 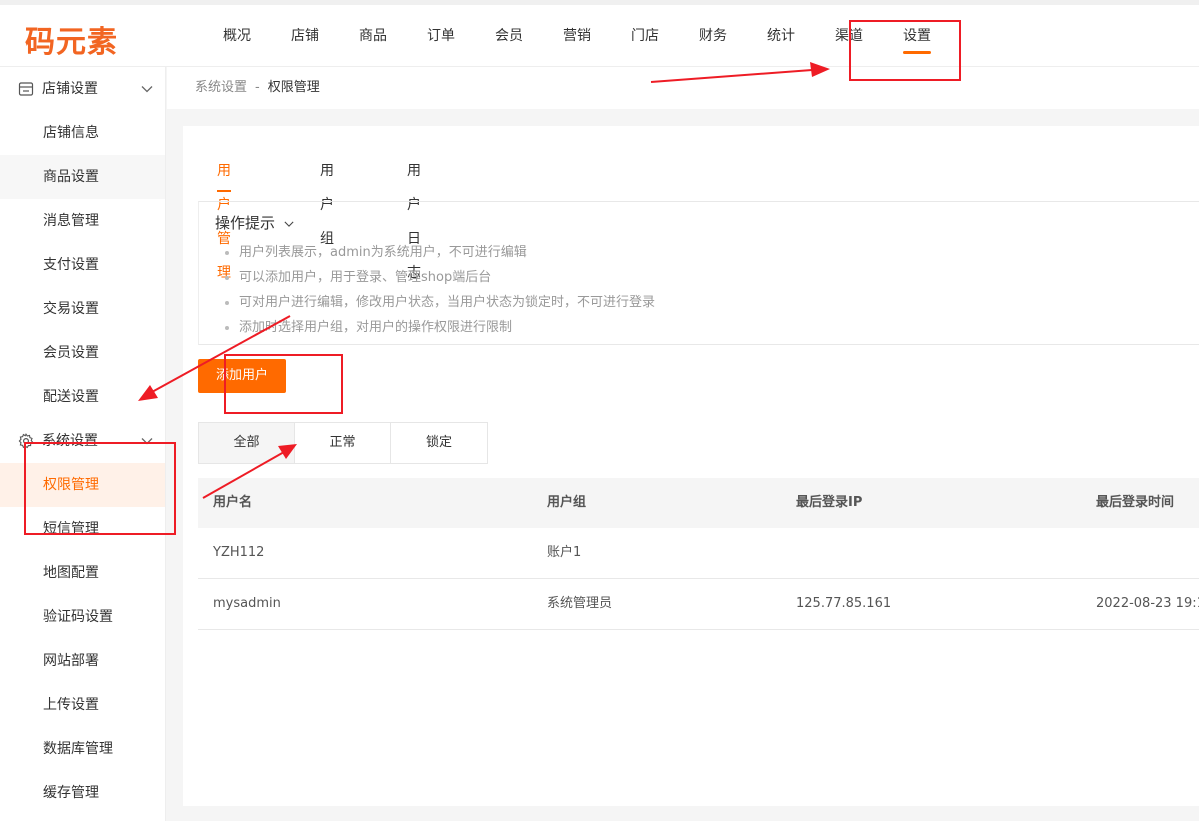 What do you see at coordinates (82, 177) in the screenshot?
I see `sidebar-item-goods-settings: 商品设置` at bounding box center [82, 177].